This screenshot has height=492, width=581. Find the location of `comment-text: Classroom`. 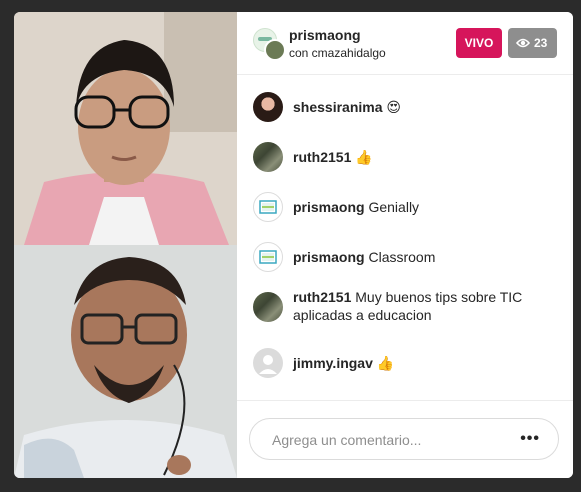

comment-text: Classroom is located at coordinates (402, 257).